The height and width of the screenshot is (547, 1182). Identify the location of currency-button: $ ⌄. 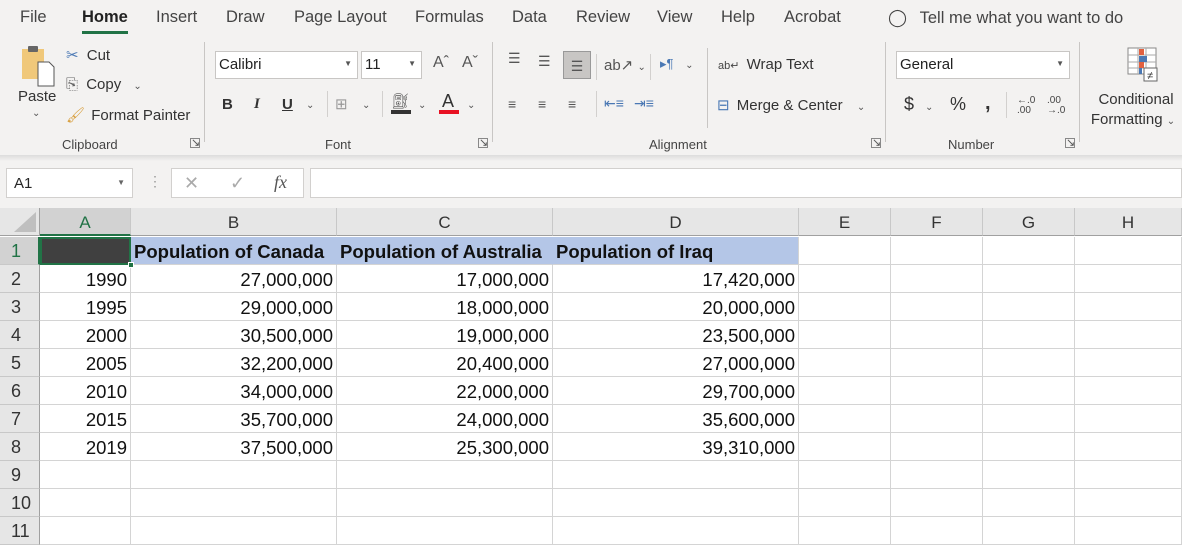
(918, 104).